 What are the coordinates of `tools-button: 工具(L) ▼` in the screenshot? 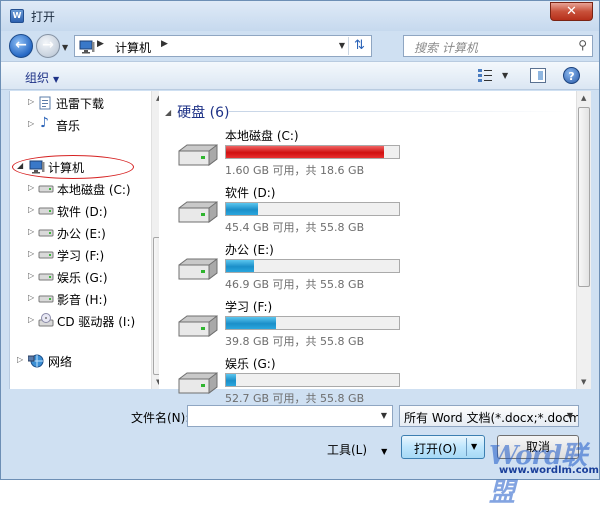 It's located at (357, 449).